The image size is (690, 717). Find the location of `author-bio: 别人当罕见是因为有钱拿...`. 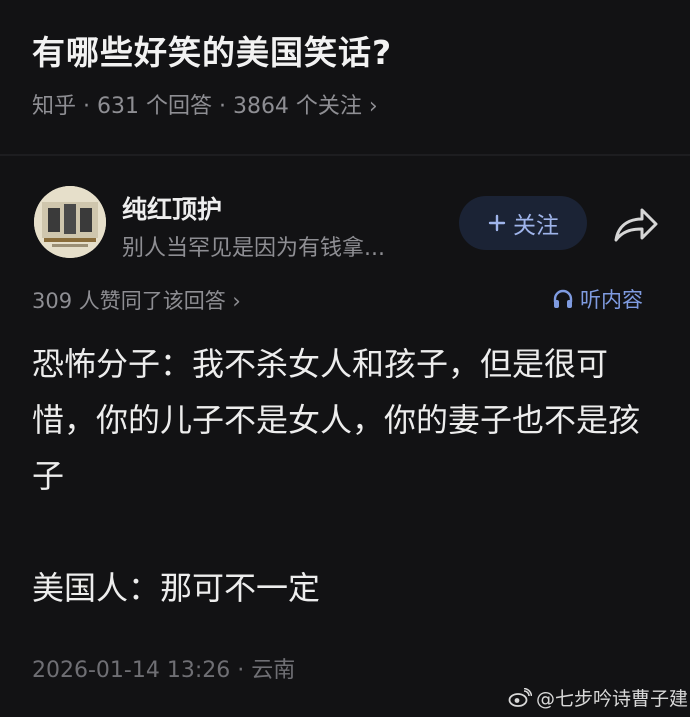

author-bio: 别人当罕见是因为有钱拿... is located at coordinates (253, 248).